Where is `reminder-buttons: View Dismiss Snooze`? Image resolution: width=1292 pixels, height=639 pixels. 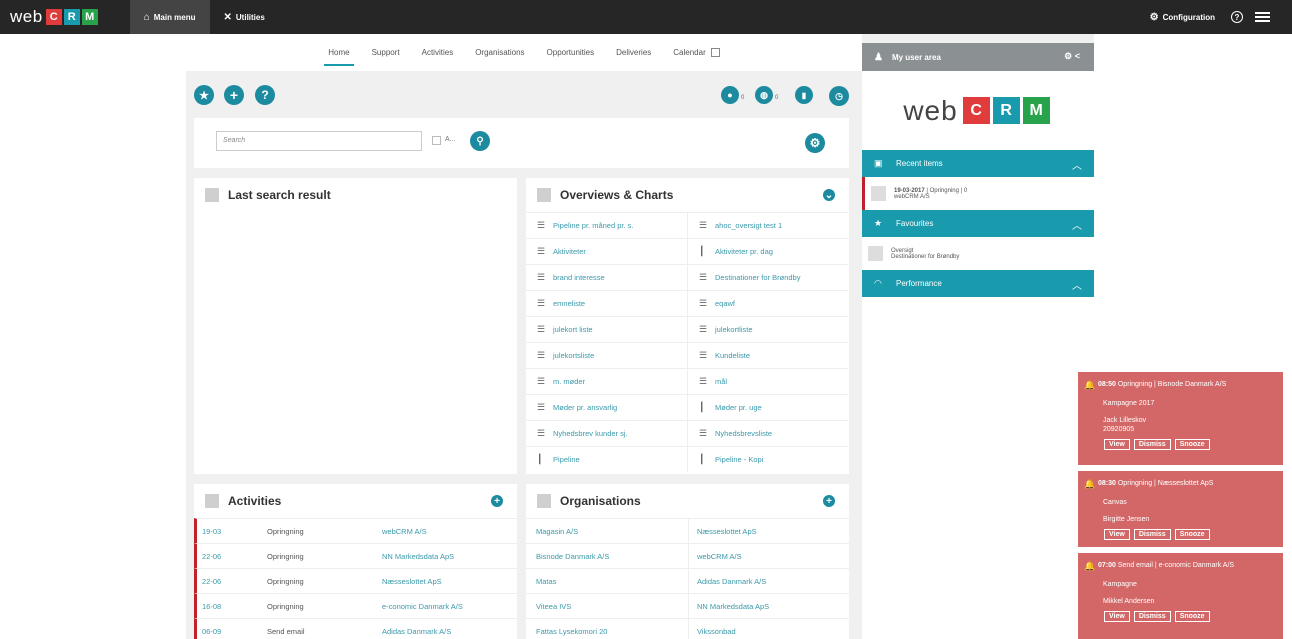 reminder-buttons: View Dismiss Snooze is located at coordinates (1180, 534).